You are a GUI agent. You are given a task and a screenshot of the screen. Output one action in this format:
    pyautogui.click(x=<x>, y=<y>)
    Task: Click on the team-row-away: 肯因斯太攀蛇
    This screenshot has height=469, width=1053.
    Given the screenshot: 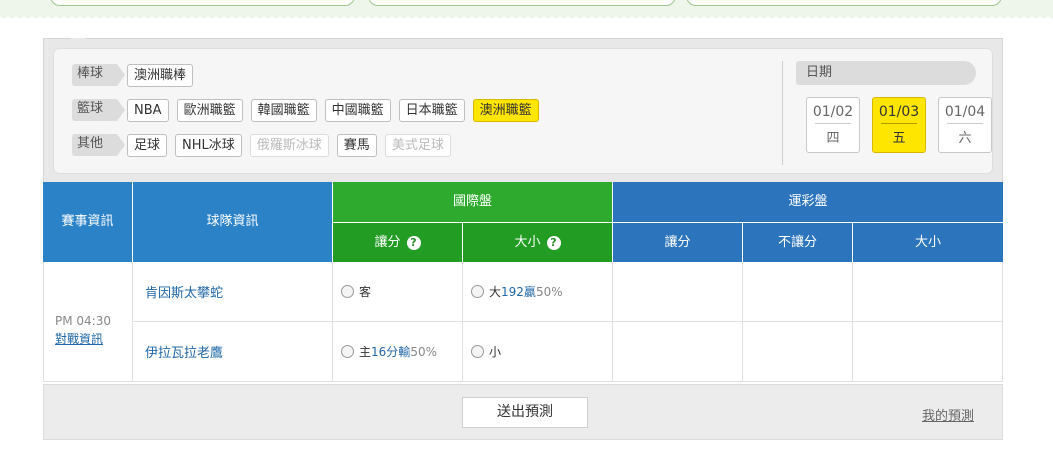 What is the action you would take?
    pyautogui.click(x=233, y=292)
    